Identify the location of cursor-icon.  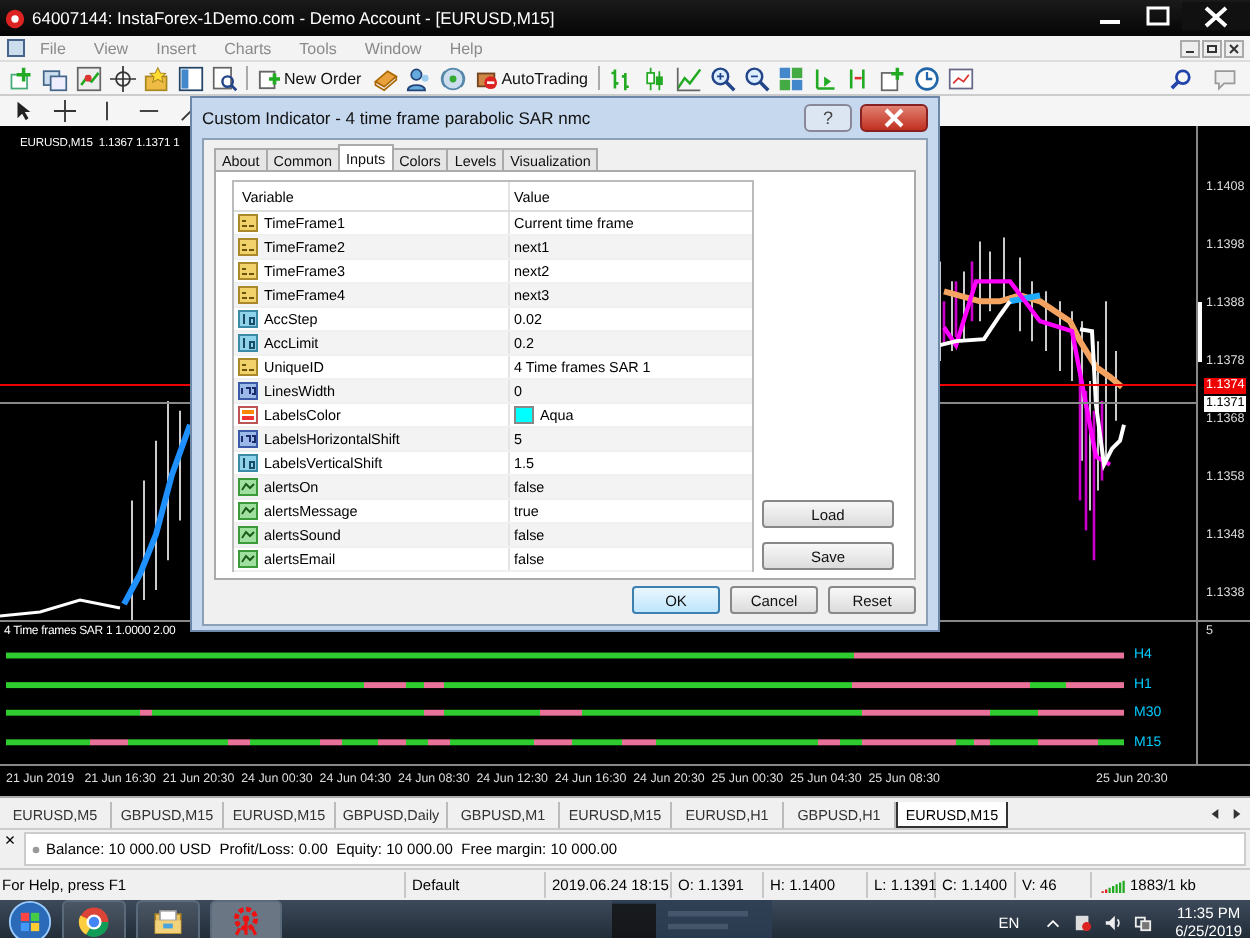
(23, 111).